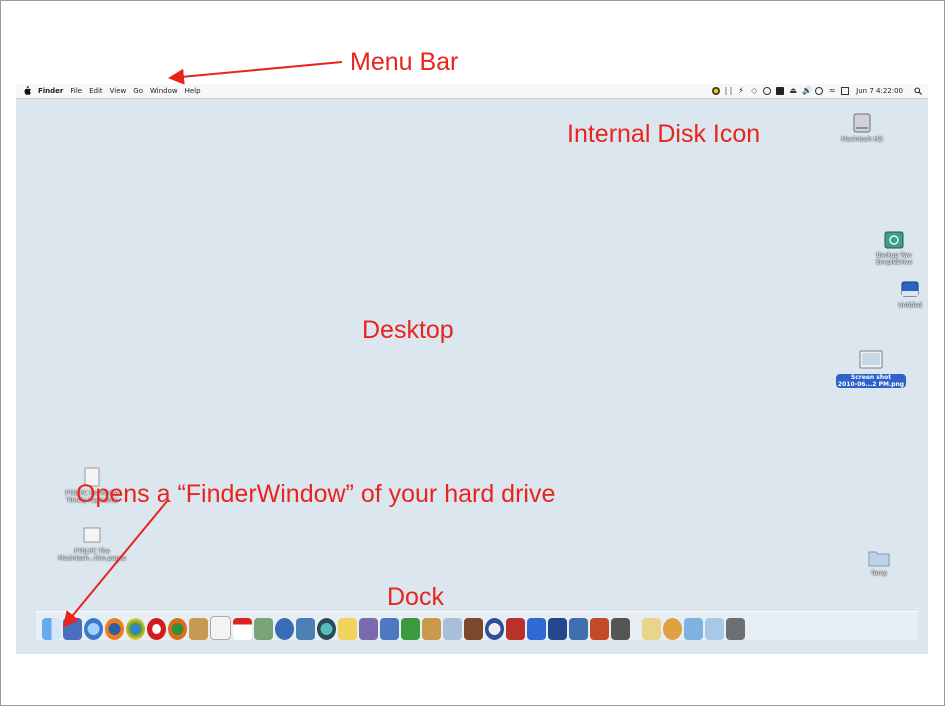 Image resolution: width=945 pixels, height=706 pixels. What do you see at coordinates (220, 628) in the screenshot?
I see `textedit-dock-icon` at bounding box center [220, 628].